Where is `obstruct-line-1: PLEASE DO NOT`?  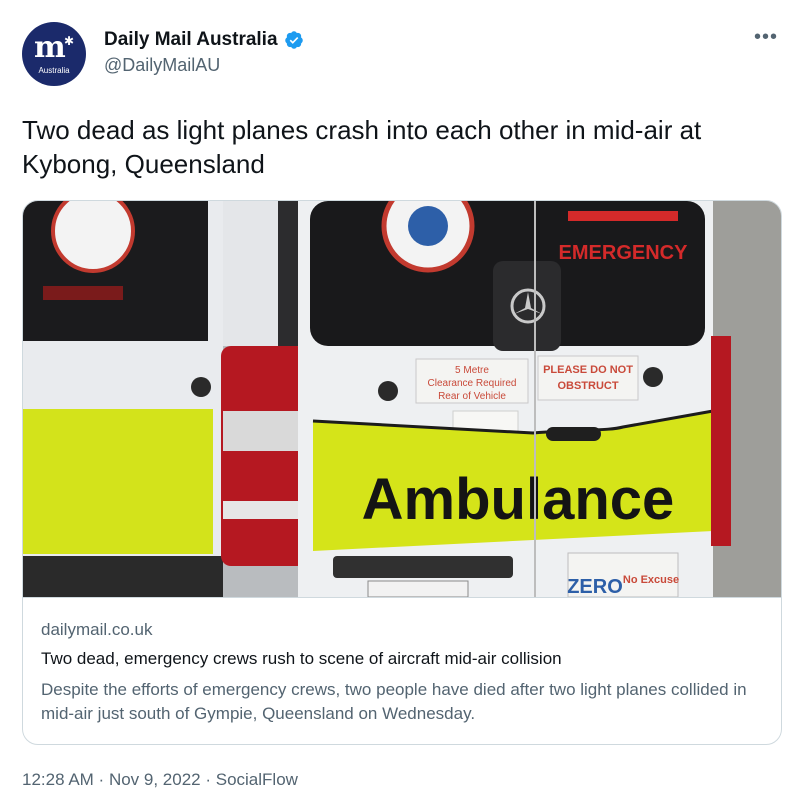 obstruct-line-1: PLEASE DO NOT is located at coordinates (588, 370).